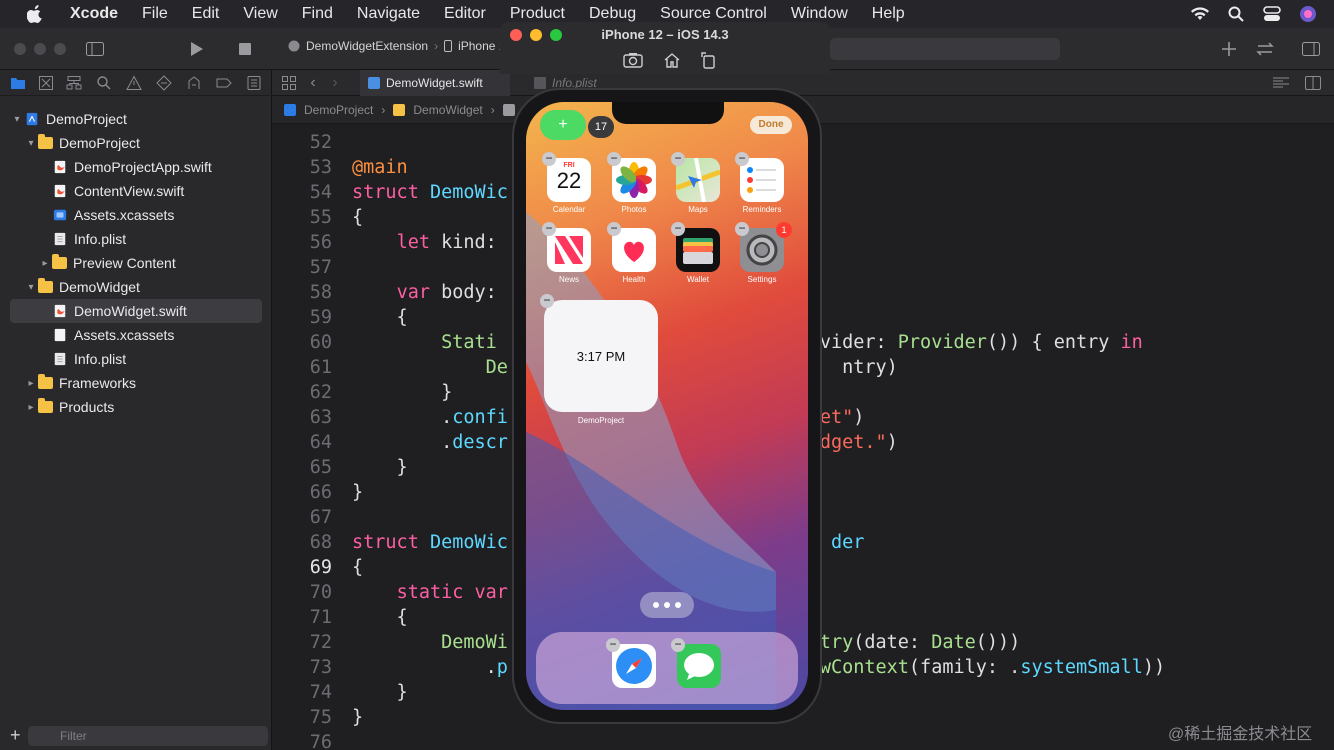 This screenshot has width=1334, height=750. Describe the element at coordinates (1236, 14) in the screenshot. I see `search-icon` at that location.